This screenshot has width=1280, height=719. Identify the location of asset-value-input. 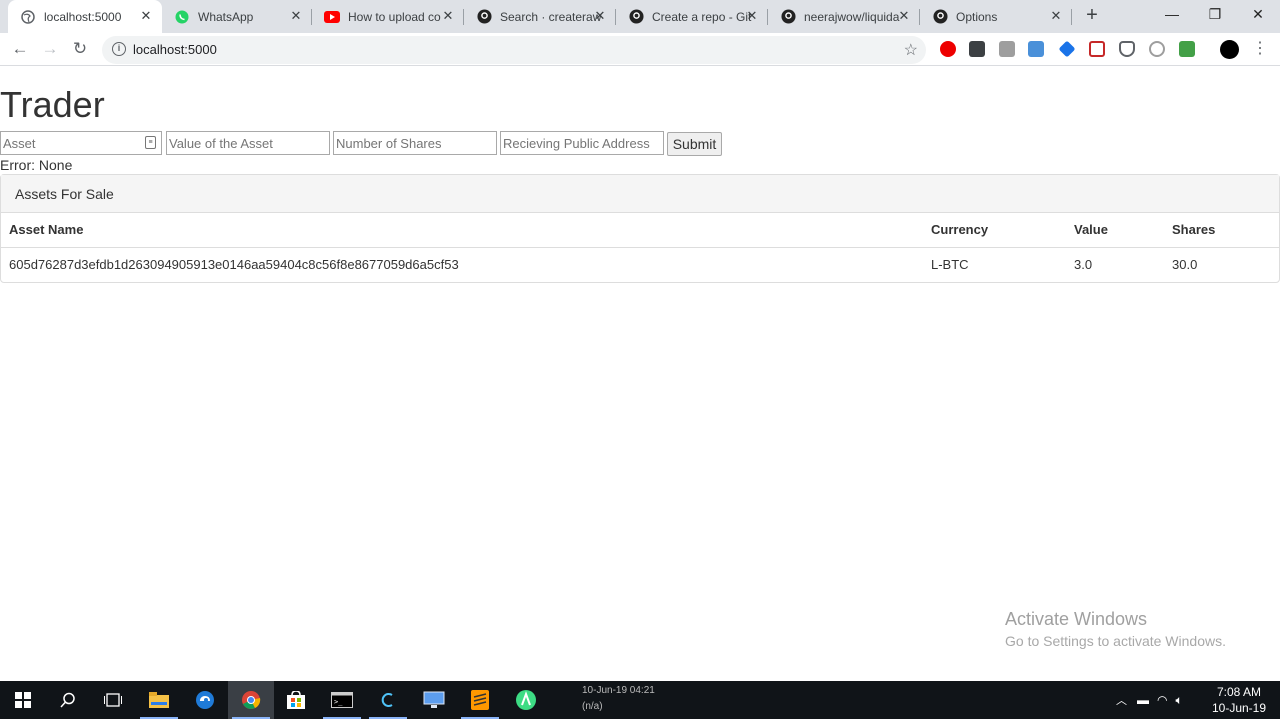
(248, 143).